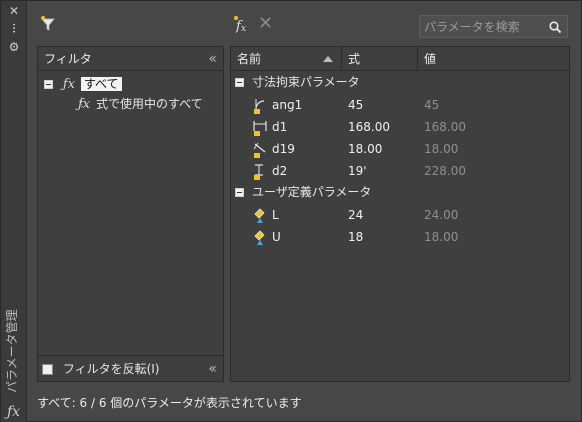  What do you see at coordinates (369, 127) in the screenshot?
I see `parameter-expression: 168.00` at bounding box center [369, 127].